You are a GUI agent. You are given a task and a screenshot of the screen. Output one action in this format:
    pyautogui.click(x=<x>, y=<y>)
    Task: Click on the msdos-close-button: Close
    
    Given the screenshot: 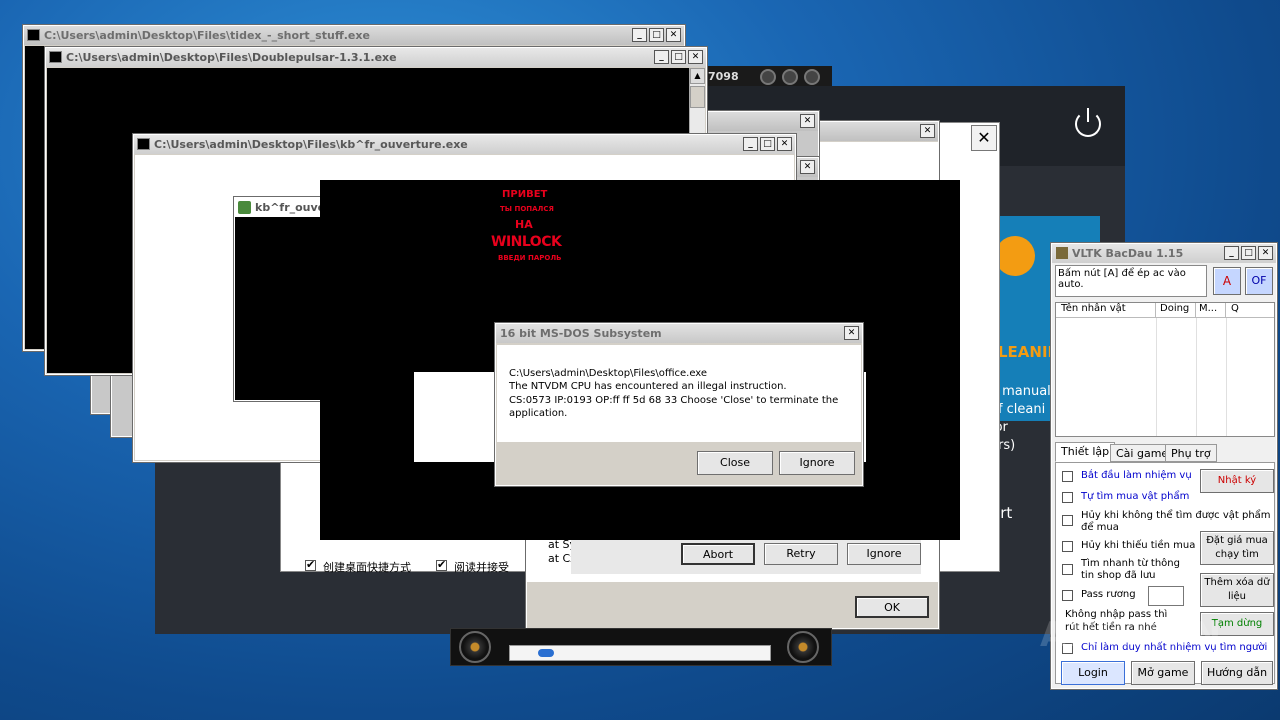 What is the action you would take?
    pyautogui.click(x=735, y=463)
    